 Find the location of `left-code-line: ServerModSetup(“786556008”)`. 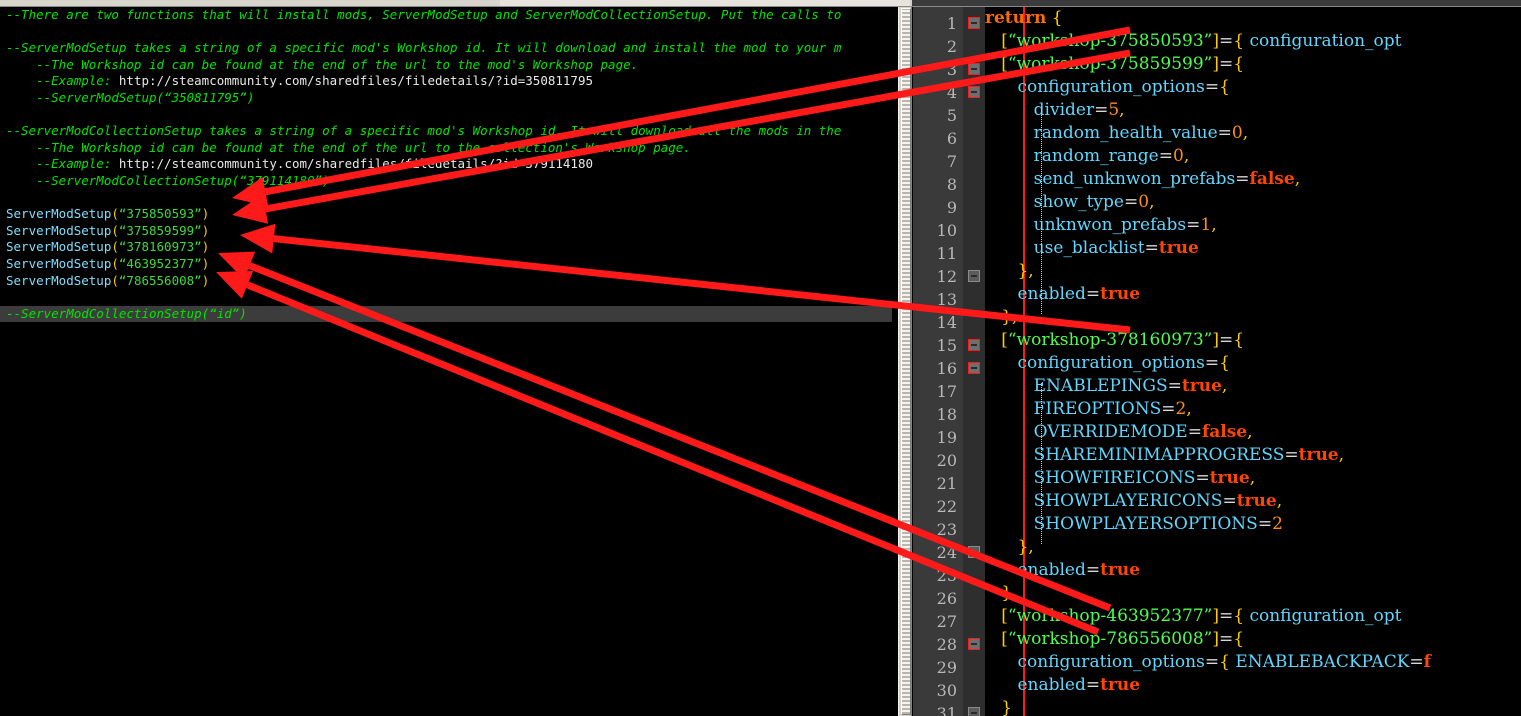

left-code-line: ServerModSetup(“786556008”) is located at coordinates (452, 281).